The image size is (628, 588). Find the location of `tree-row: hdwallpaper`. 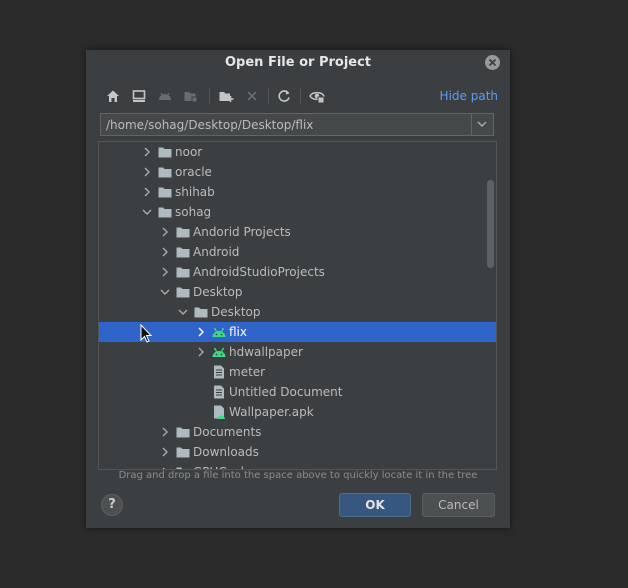

tree-row: hdwallpaper is located at coordinates (297, 352).